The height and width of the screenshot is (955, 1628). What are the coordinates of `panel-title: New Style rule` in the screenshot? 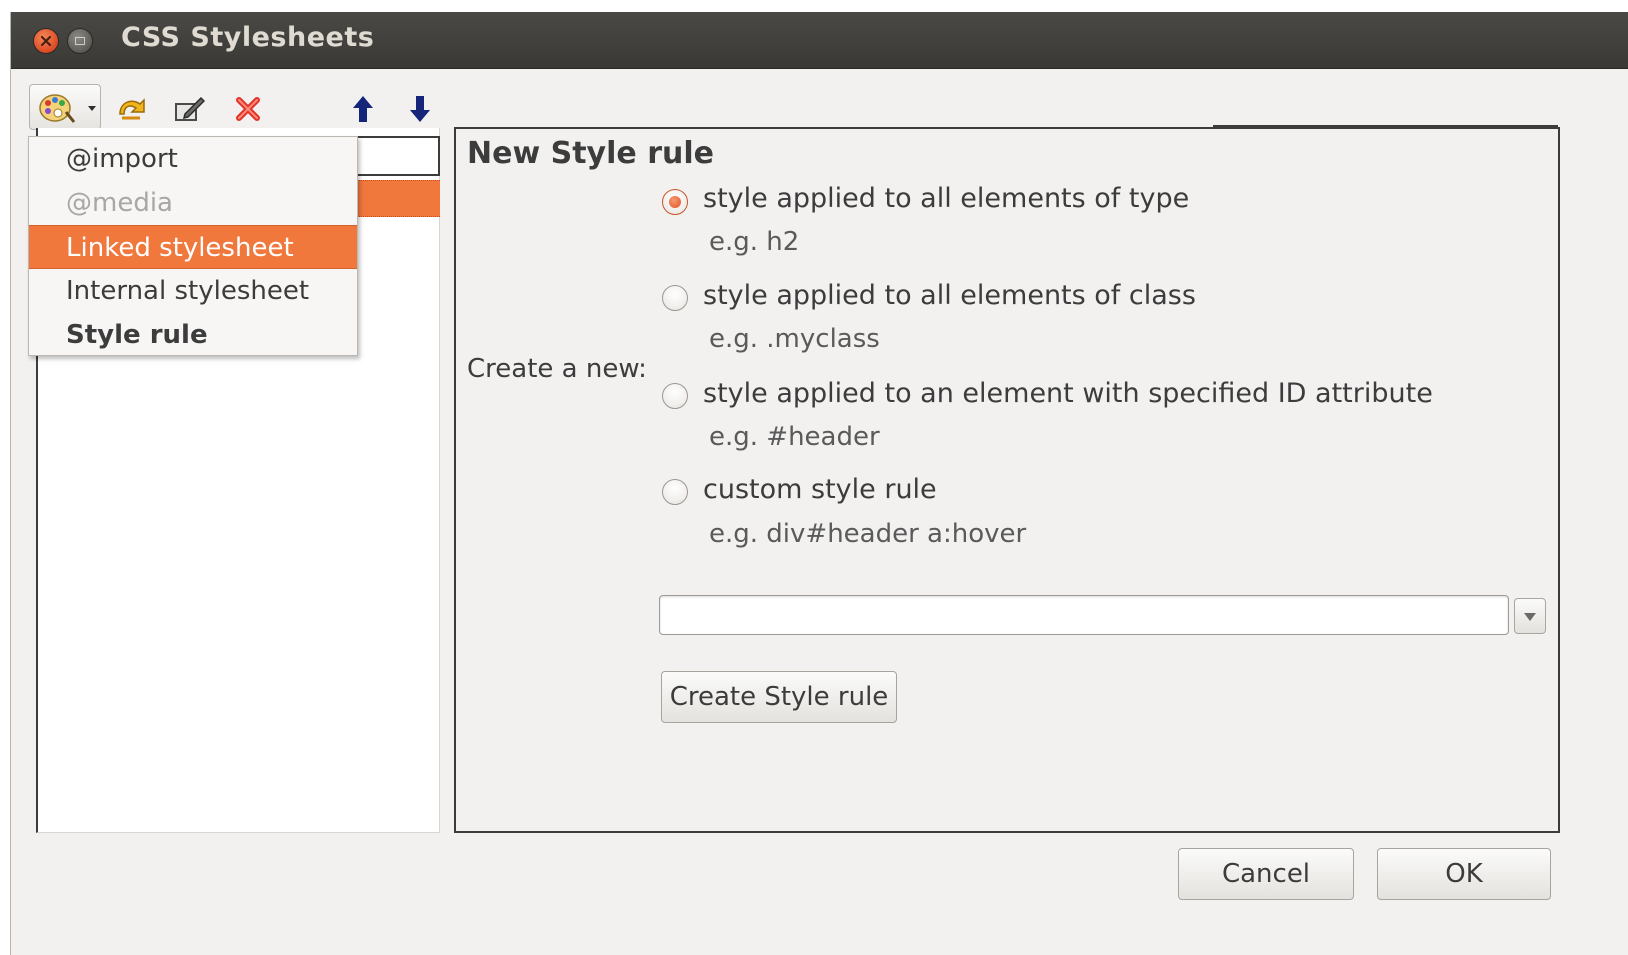 It's located at (590, 153).